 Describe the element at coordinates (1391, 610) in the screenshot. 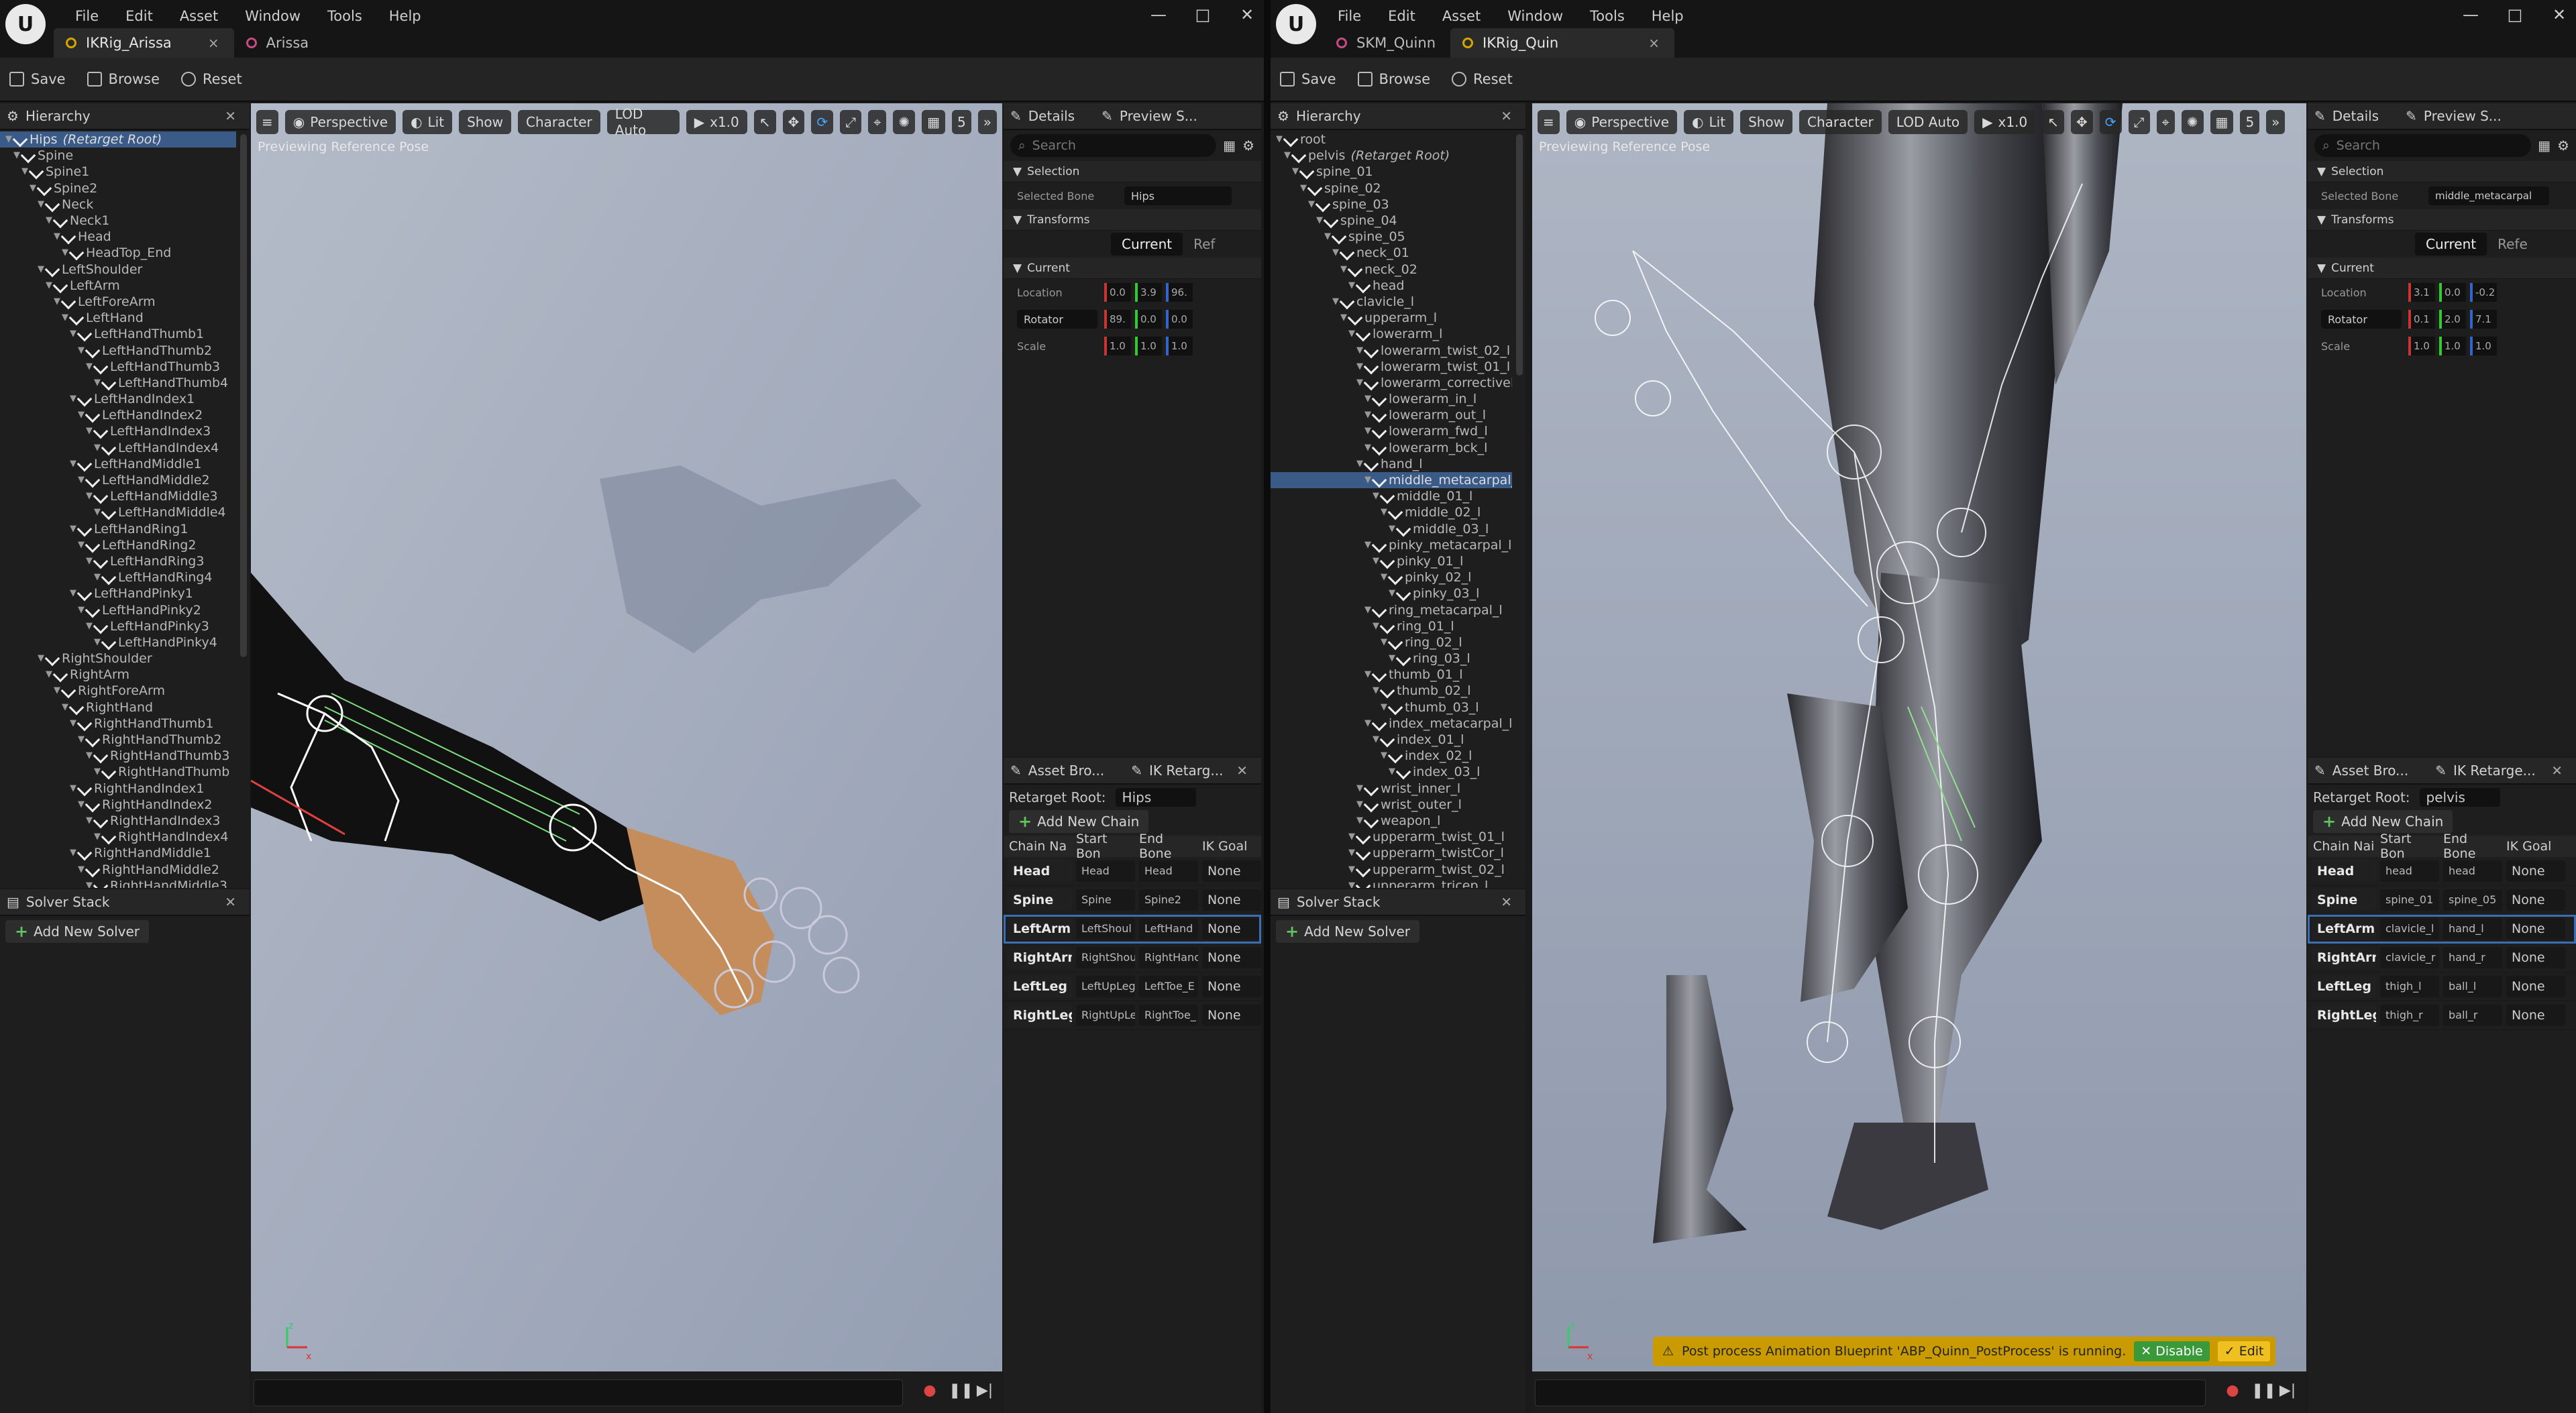

I see `bone-row: ▼ ring_metacarpal_l` at that location.